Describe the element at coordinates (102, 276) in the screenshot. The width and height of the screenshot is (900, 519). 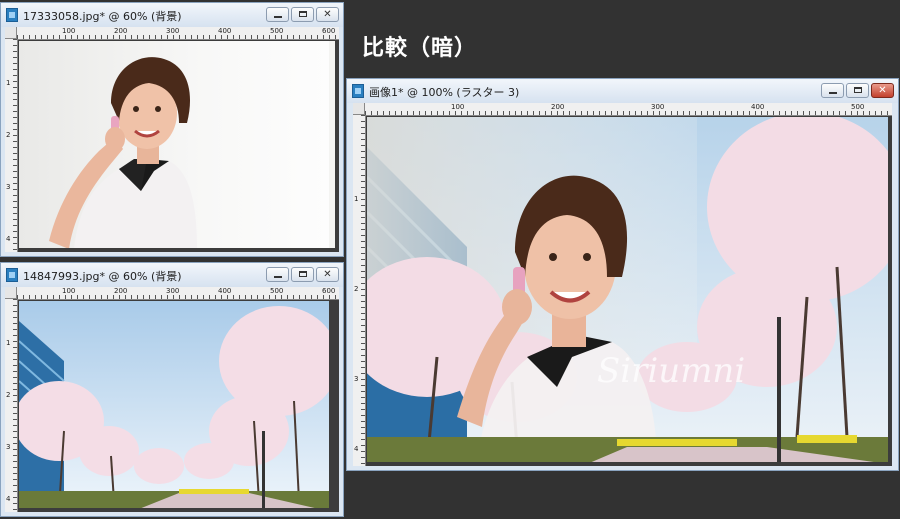
I see `window-title: 14847993.jpg* @ 60% (背景)` at that location.